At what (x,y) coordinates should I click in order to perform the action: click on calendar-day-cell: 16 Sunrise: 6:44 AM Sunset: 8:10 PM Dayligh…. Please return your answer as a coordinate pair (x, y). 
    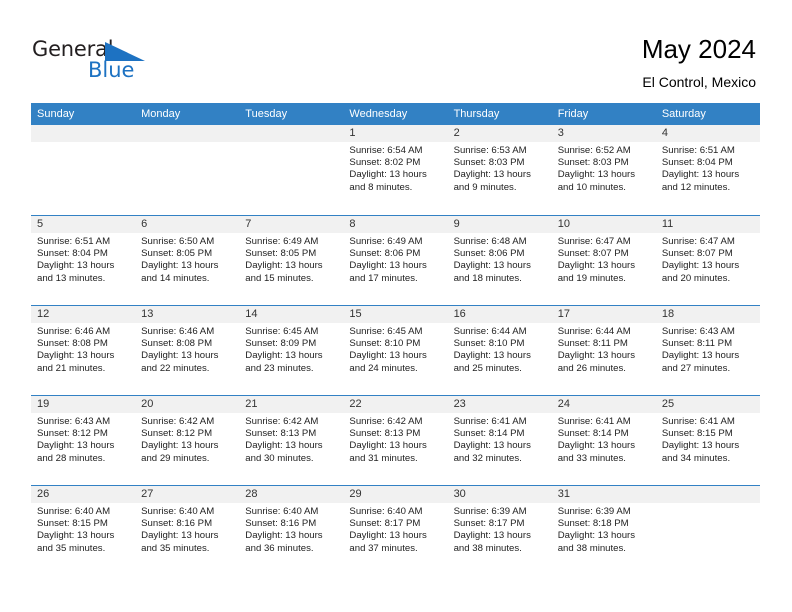
    Looking at the image, I should click on (499, 350).